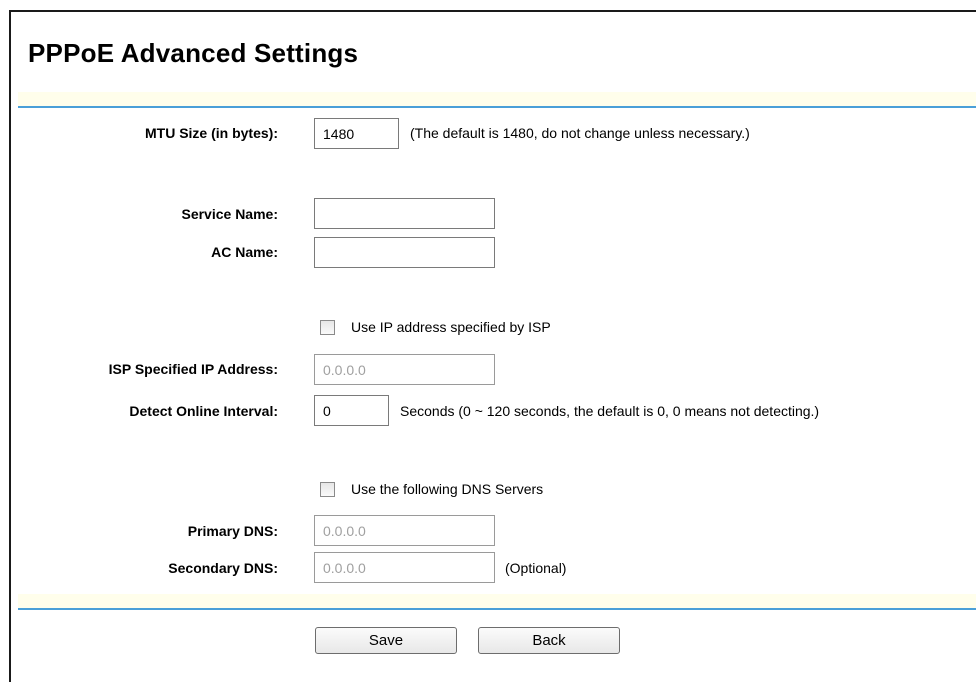  Describe the element at coordinates (404, 530) in the screenshot. I see `primary-dns-input` at that location.